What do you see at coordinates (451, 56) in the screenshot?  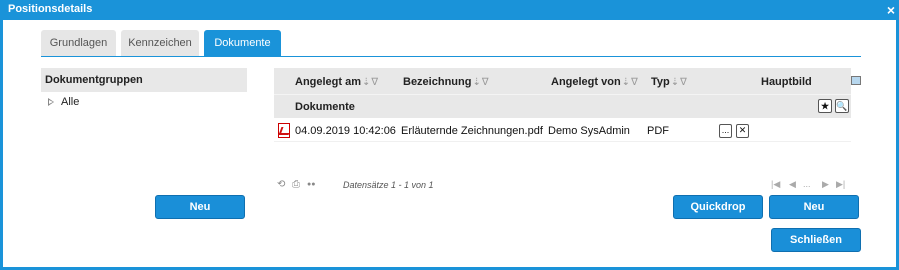 I see `tab-divider` at bounding box center [451, 56].